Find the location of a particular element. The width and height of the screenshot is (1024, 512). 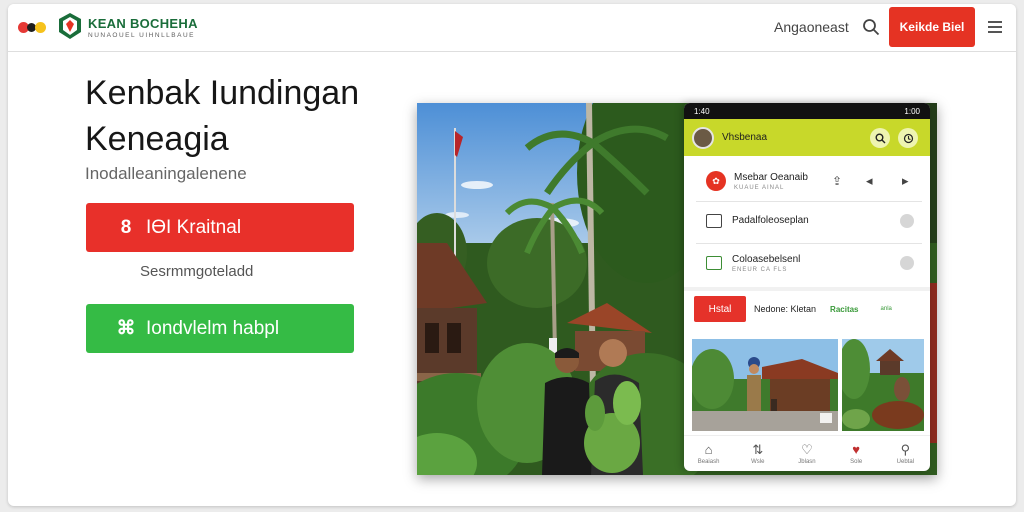

explore-icon: ⇅ is located at coordinates (758, 449).